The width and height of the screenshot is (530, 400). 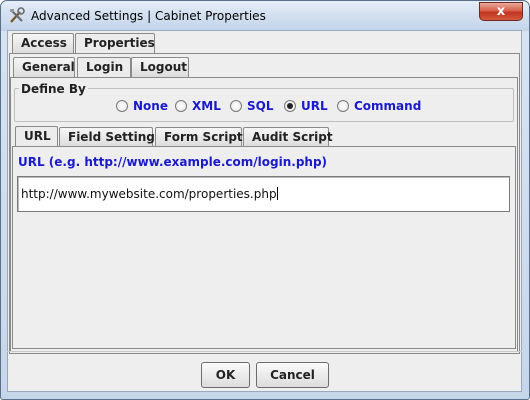 I want to click on radio-none-indicator, so click(x=122, y=106).